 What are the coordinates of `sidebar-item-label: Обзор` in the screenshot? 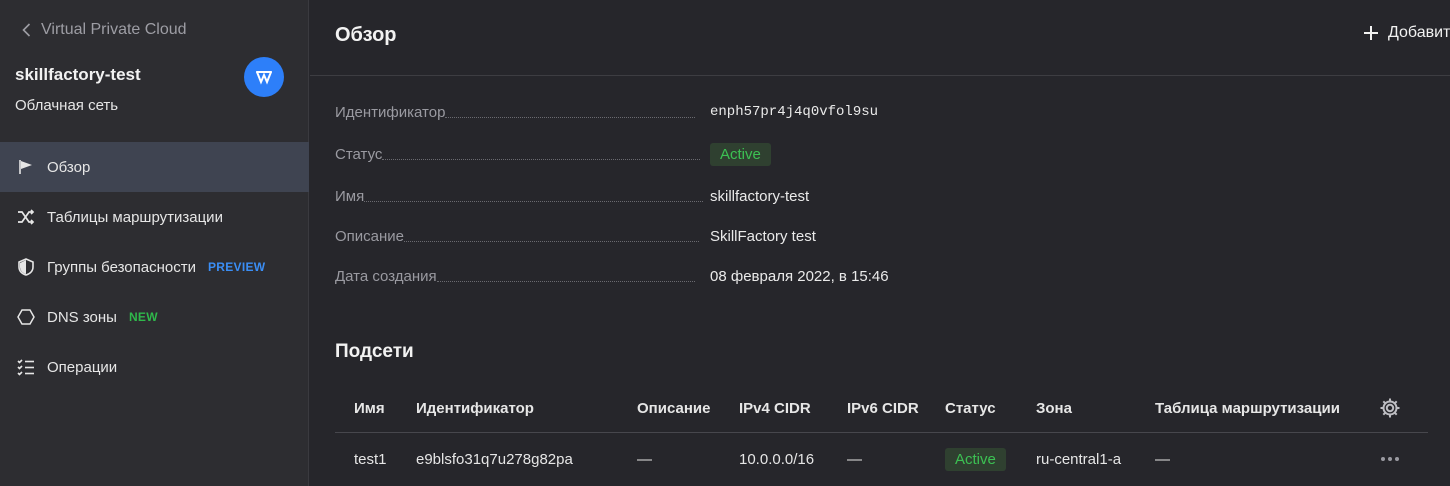 It's located at (69, 167).